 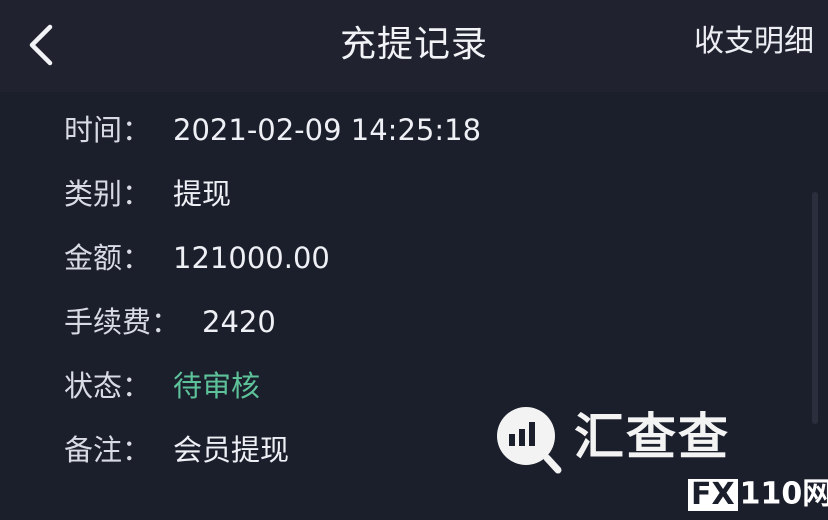 What do you see at coordinates (108, 258) in the screenshot?
I see `amount-label: 金额：` at bounding box center [108, 258].